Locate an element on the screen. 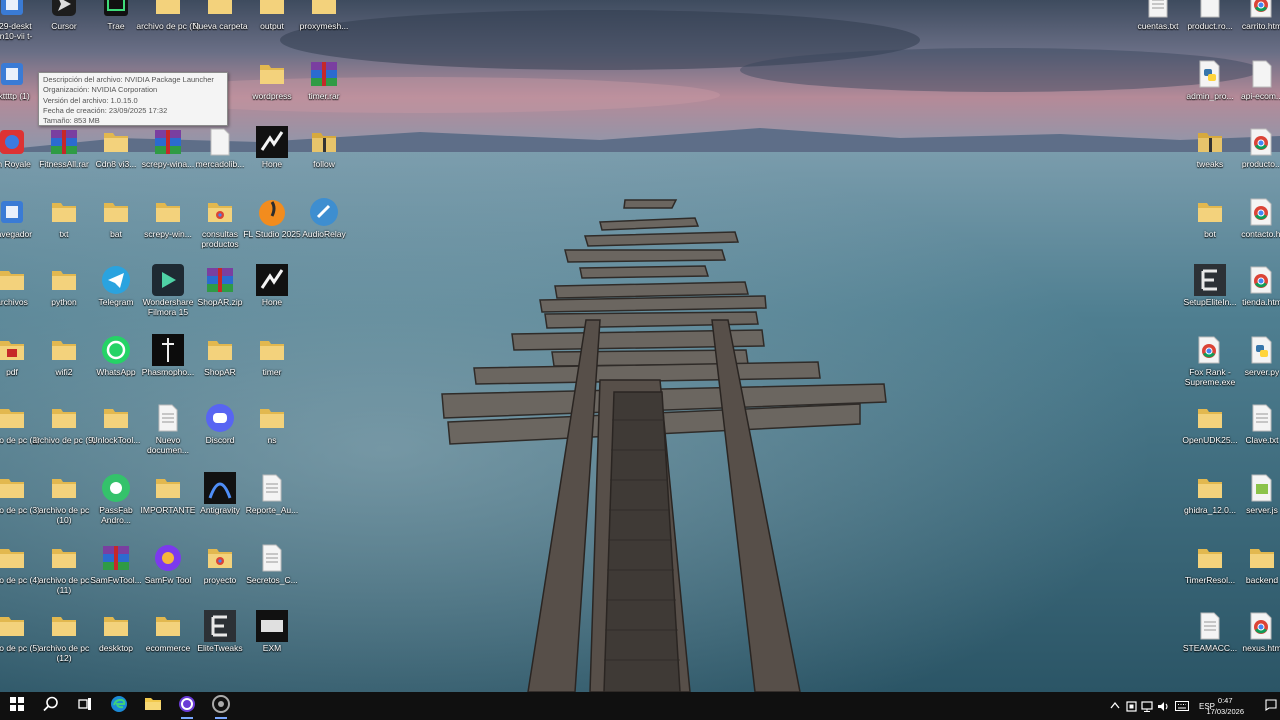 The image size is (1280, 720). desktop-icon-right-18: backend is located at coordinates (1255, 573).